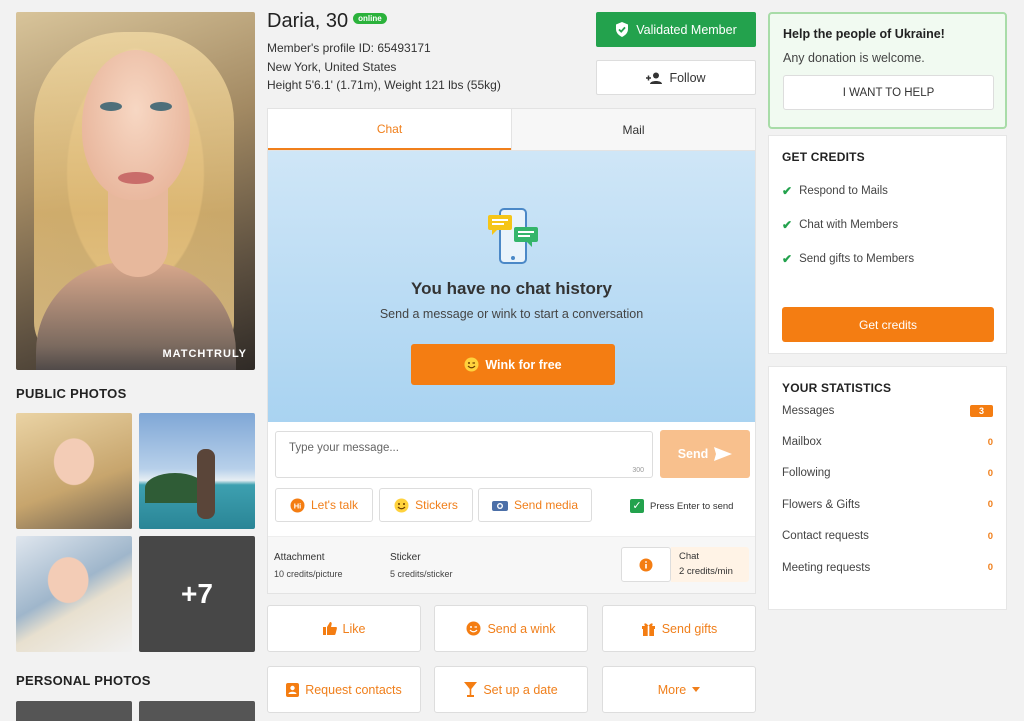  Describe the element at coordinates (523, 364) in the screenshot. I see `wink-for-free-label: Wink for free` at that location.